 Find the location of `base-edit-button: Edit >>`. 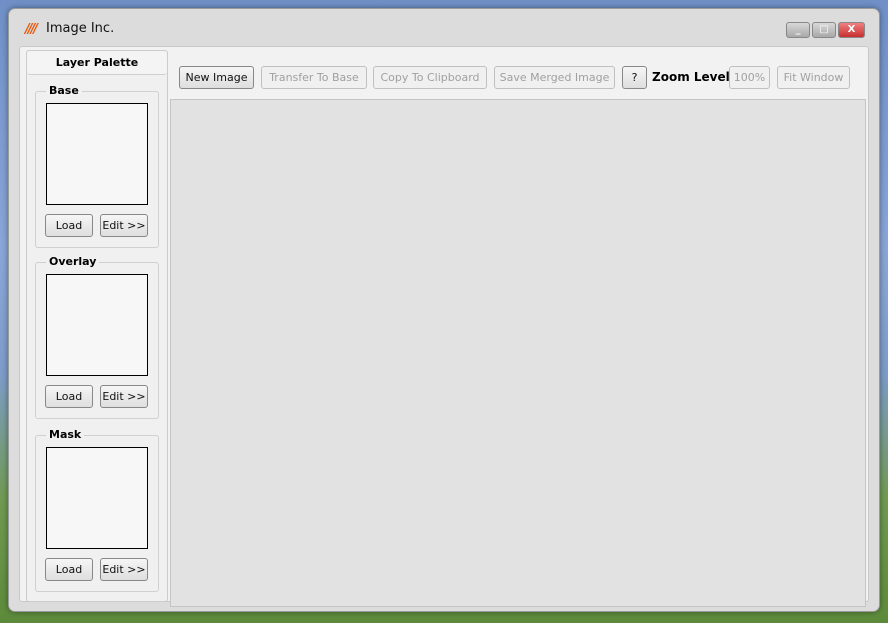

base-edit-button: Edit >> is located at coordinates (124, 225).